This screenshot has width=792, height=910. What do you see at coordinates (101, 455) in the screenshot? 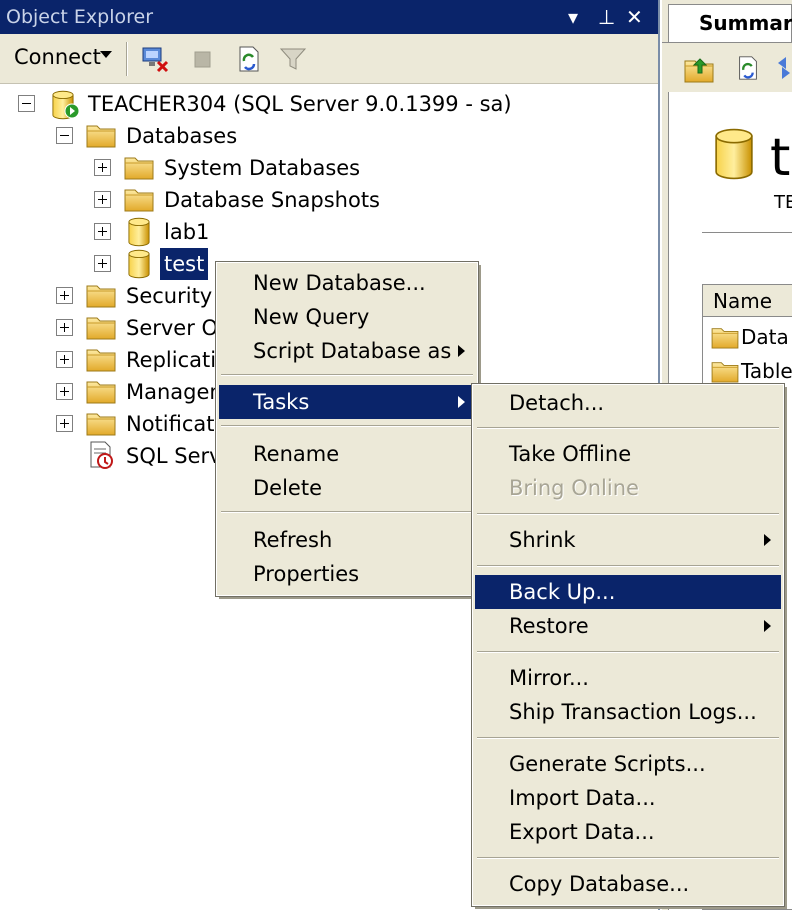
I see `sql-server-agent-icon` at bounding box center [101, 455].